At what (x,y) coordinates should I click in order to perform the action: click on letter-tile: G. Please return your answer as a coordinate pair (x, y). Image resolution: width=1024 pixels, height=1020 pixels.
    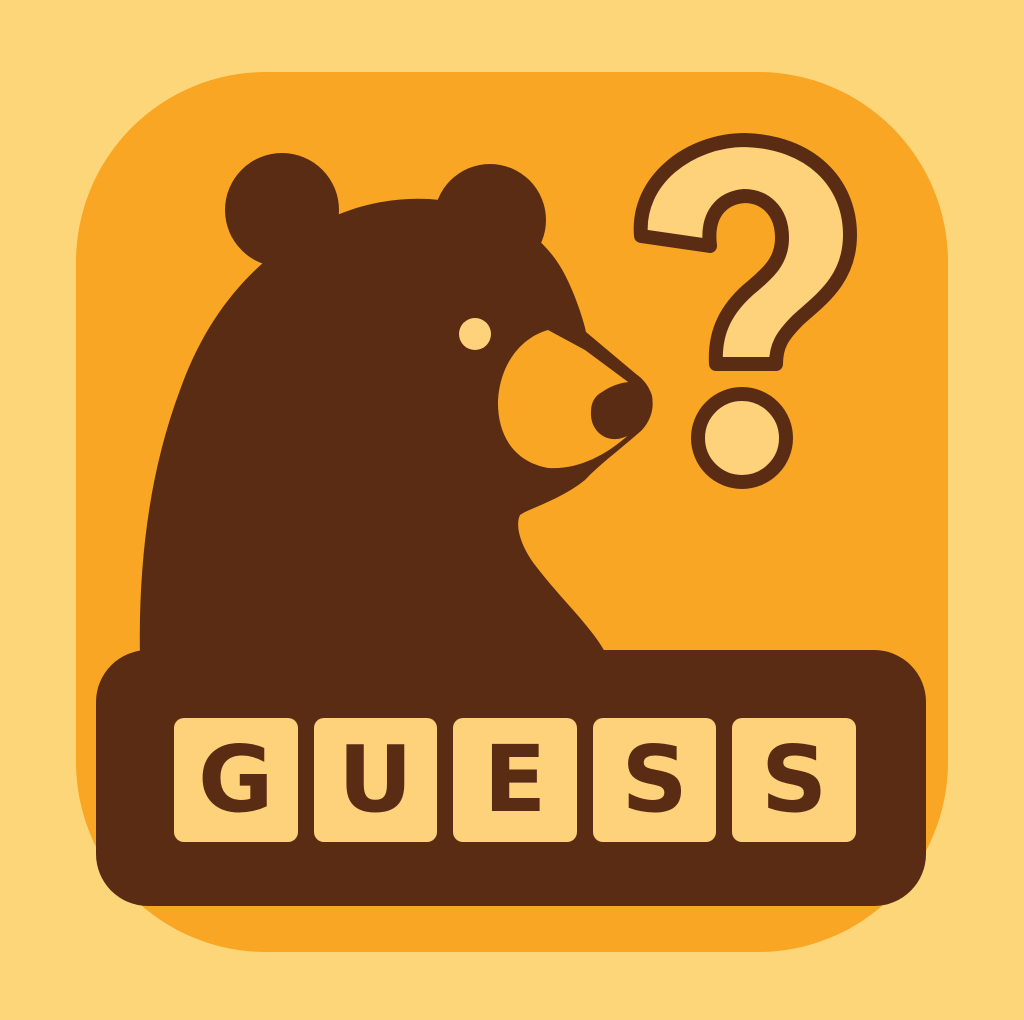
    Looking at the image, I should click on (236, 780).